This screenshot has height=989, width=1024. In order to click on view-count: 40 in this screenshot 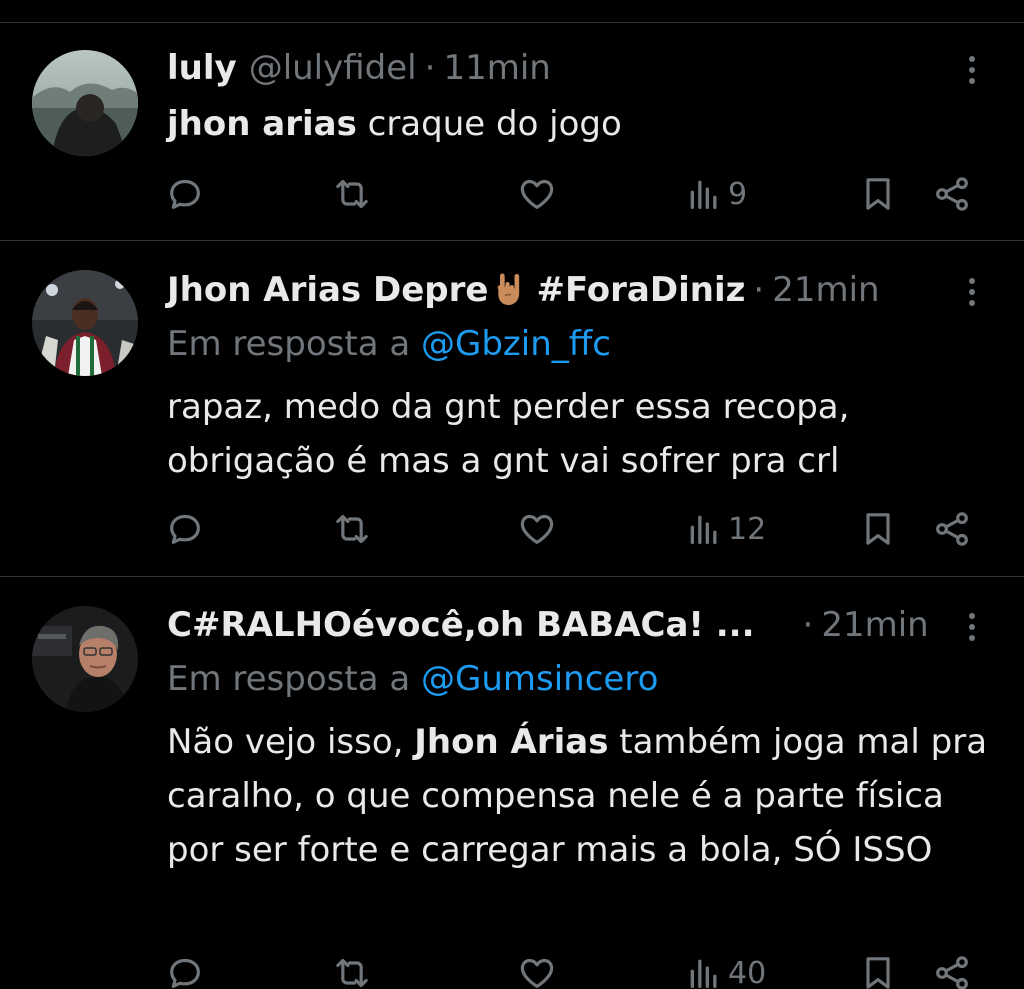, I will do `click(747, 972)`.